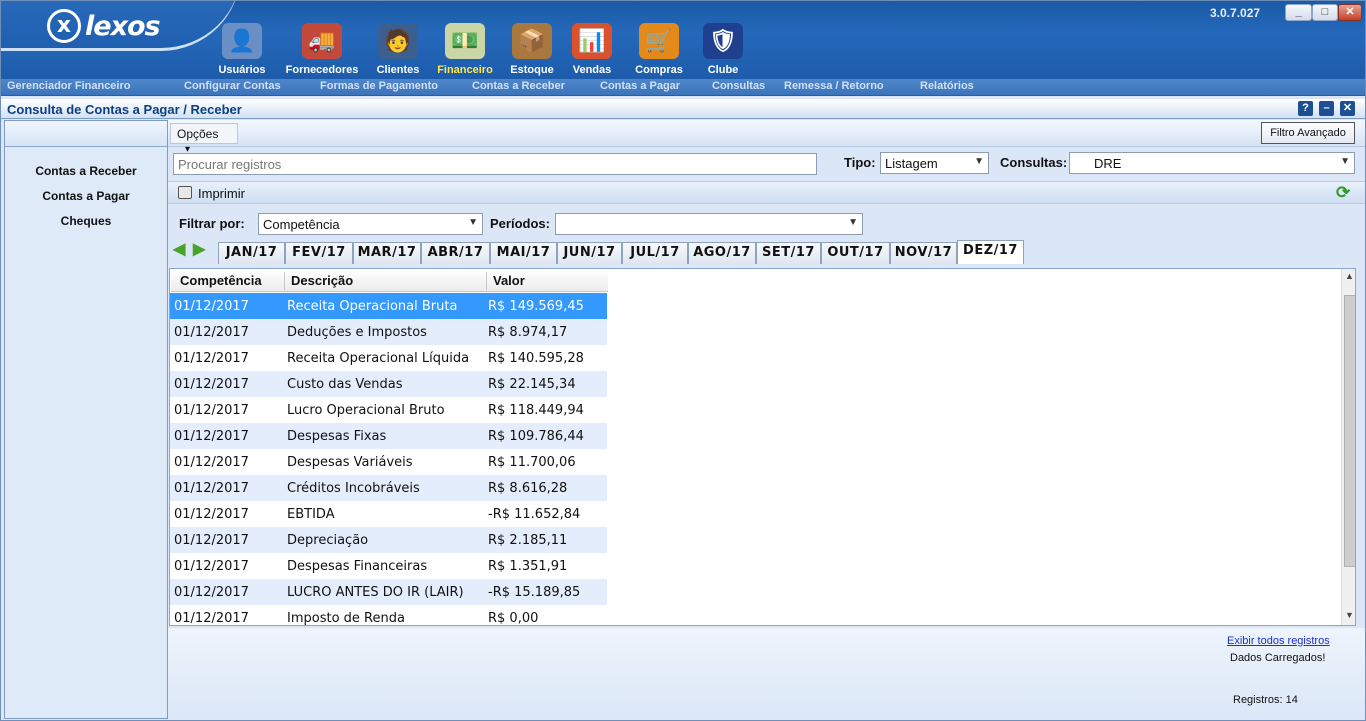 The height and width of the screenshot is (721, 1366). Describe the element at coordinates (86, 222) in the screenshot. I see `sidebar-item-cheques: Cheques` at that location.